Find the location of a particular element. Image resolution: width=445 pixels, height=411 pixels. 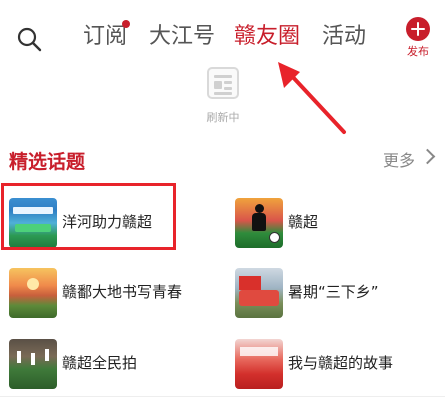

topic-item: 赣鄱大地书写青春 is located at coordinates (104, 293).